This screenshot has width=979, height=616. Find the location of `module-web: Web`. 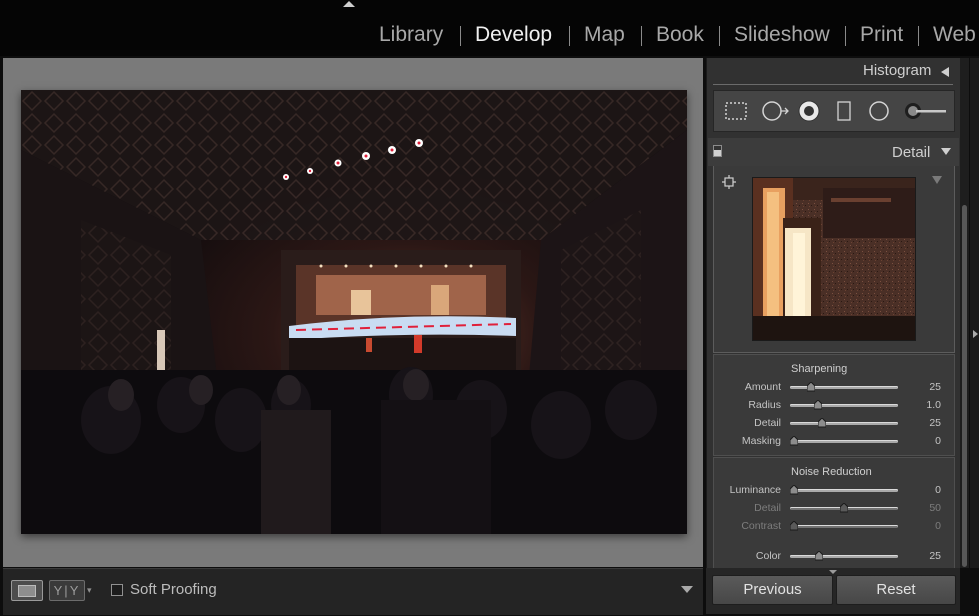

module-web: Web is located at coordinates (954, 35).